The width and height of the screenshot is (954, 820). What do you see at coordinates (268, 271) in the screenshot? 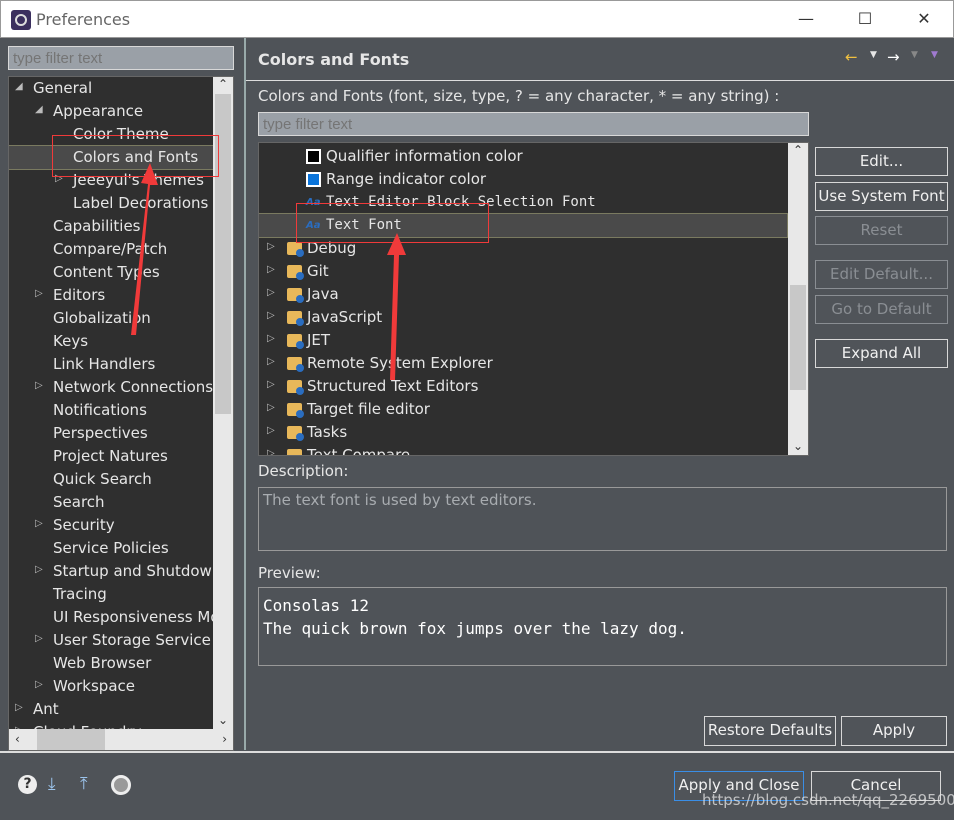
I see `annotation-arrows` at bounding box center [268, 271].